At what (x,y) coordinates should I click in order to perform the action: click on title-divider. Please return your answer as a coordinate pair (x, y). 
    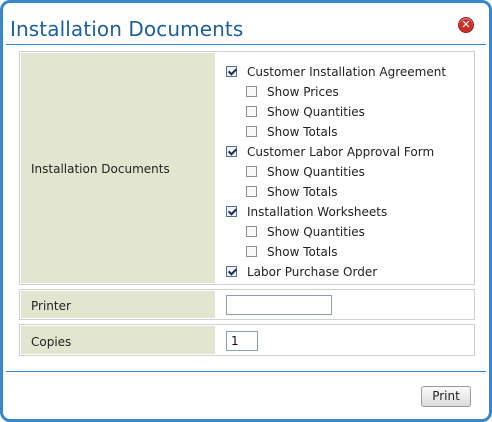
    Looking at the image, I should click on (246, 44).